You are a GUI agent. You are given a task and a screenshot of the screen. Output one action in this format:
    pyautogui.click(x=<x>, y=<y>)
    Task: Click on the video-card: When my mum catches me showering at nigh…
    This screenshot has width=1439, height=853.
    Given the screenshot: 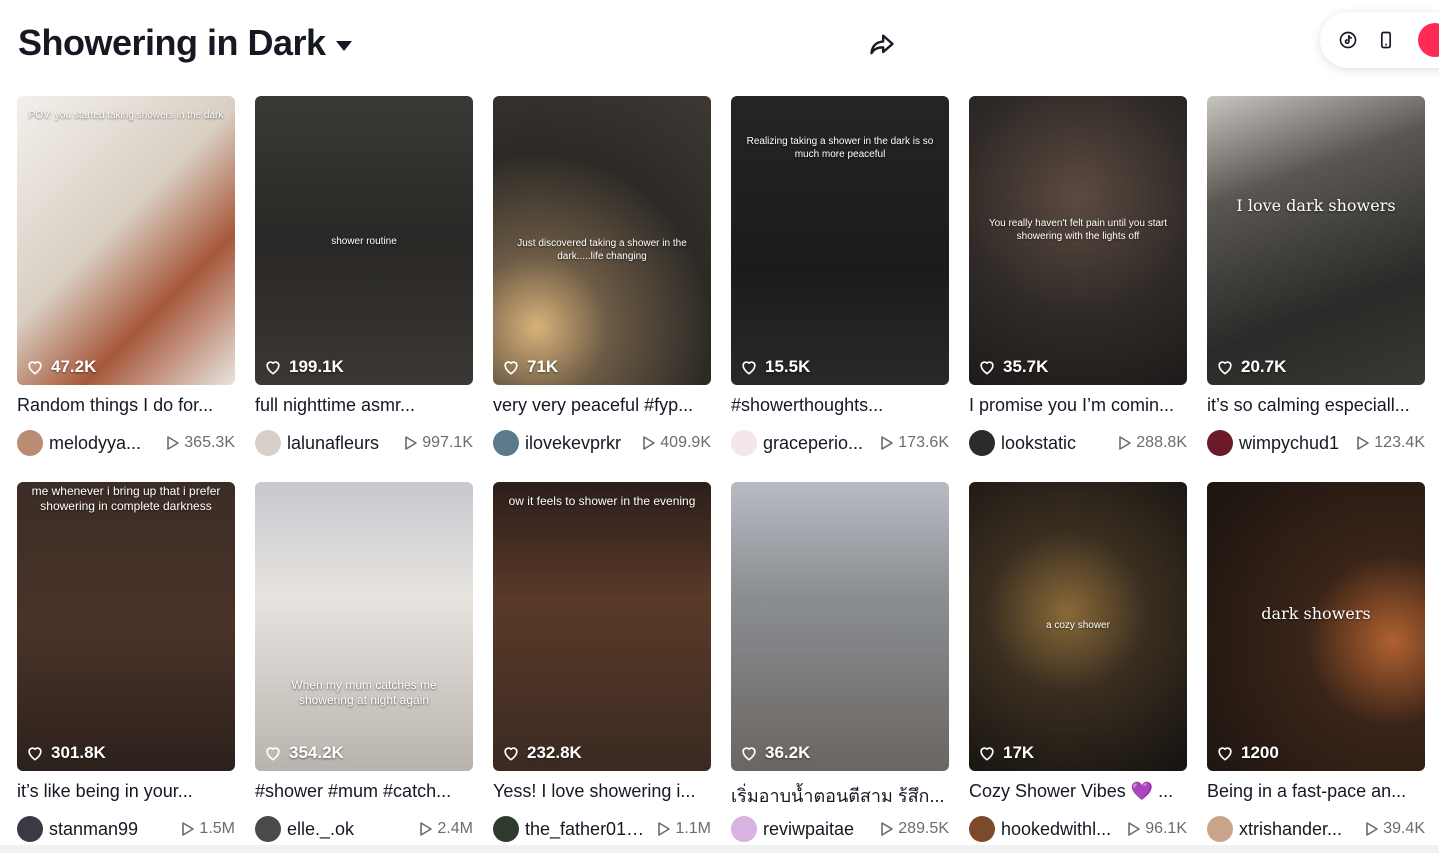 What is the action you would take?
    pyautogui.click(x=364, y=667)
    